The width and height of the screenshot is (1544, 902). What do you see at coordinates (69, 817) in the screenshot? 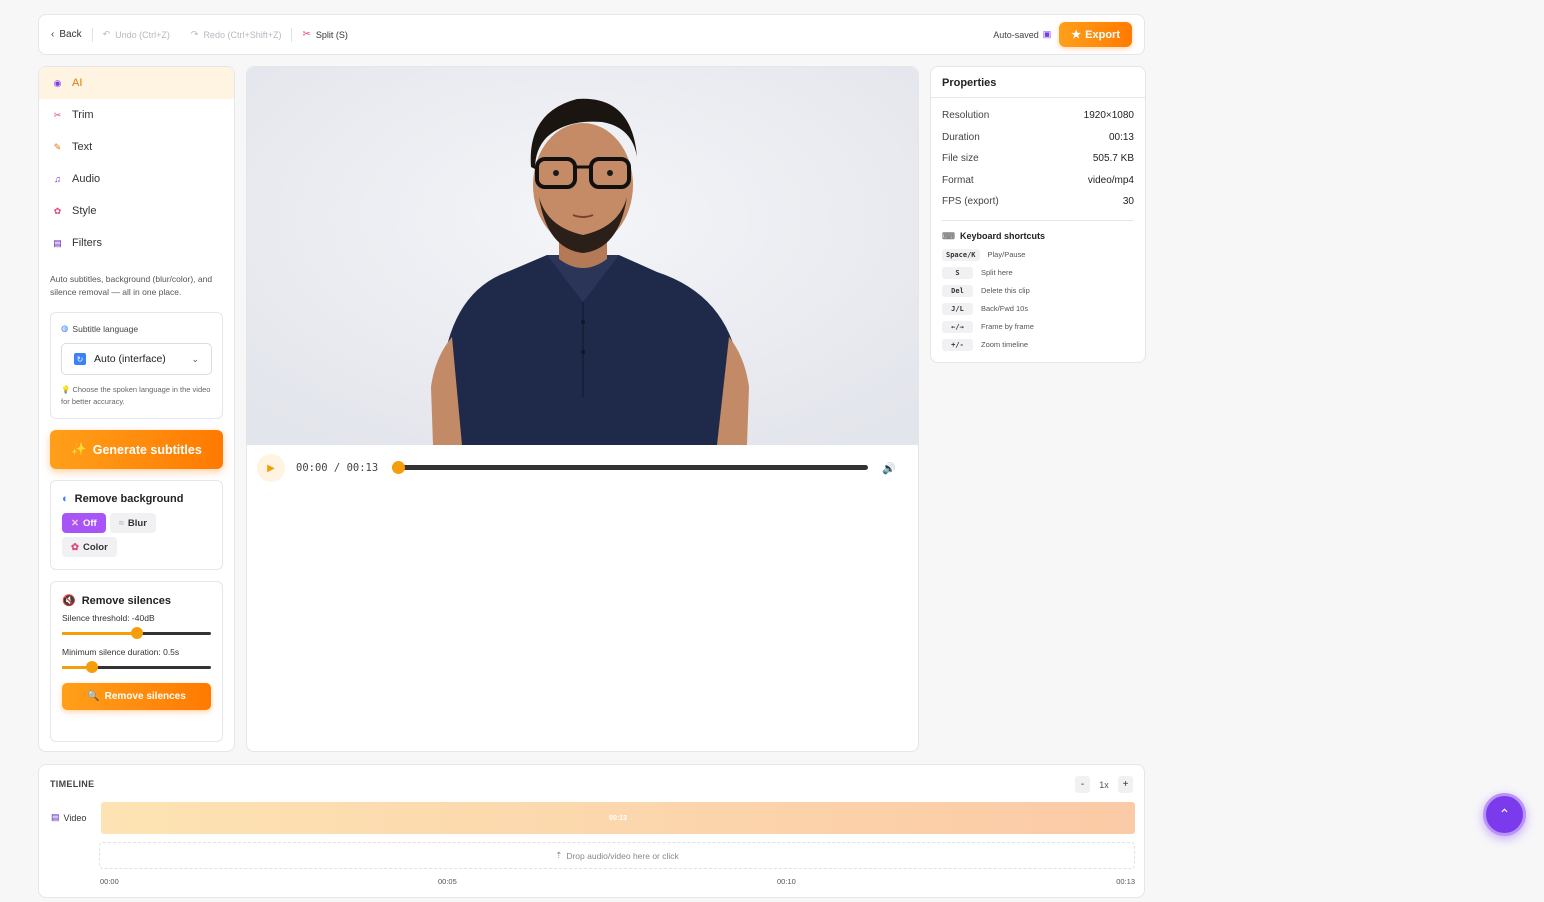
I see `video-track-label: ▤ Video` at bounding box center [69, 817].